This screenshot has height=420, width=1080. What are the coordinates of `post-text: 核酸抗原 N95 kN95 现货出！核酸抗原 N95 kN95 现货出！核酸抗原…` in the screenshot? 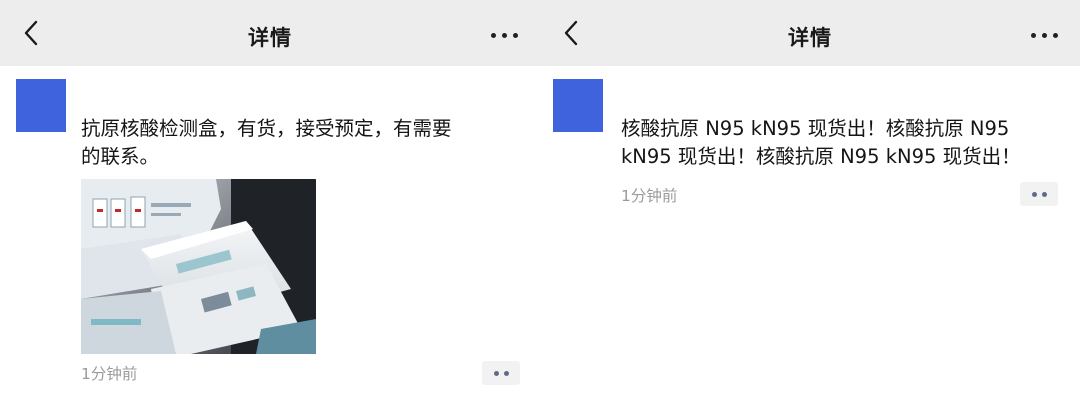 It's located at (821, 142).